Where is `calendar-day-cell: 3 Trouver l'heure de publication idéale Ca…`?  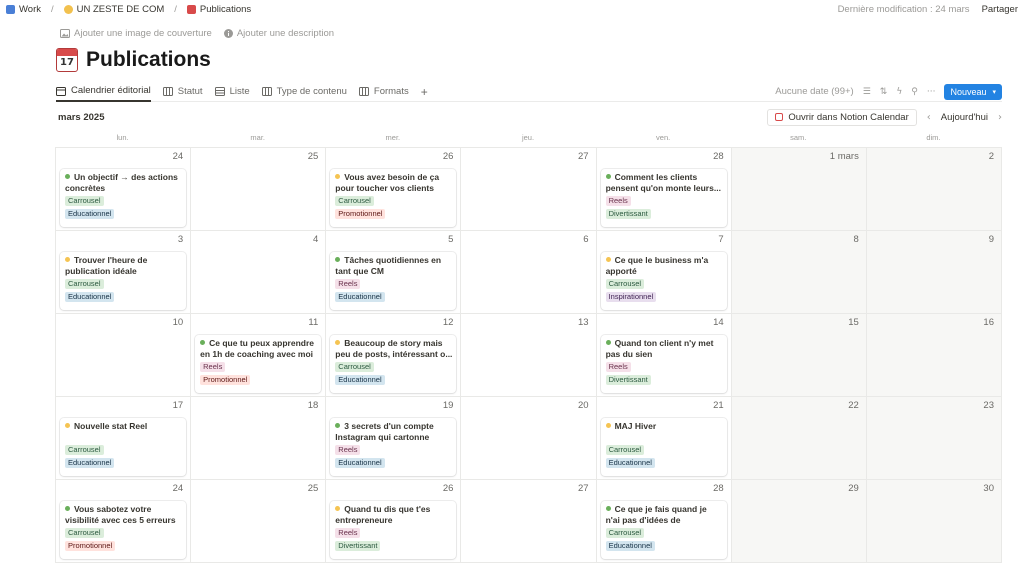
calendar-day-cell: 3 Trouver l'heure de publication idéale Ca… is located at coordinates (124, 272).